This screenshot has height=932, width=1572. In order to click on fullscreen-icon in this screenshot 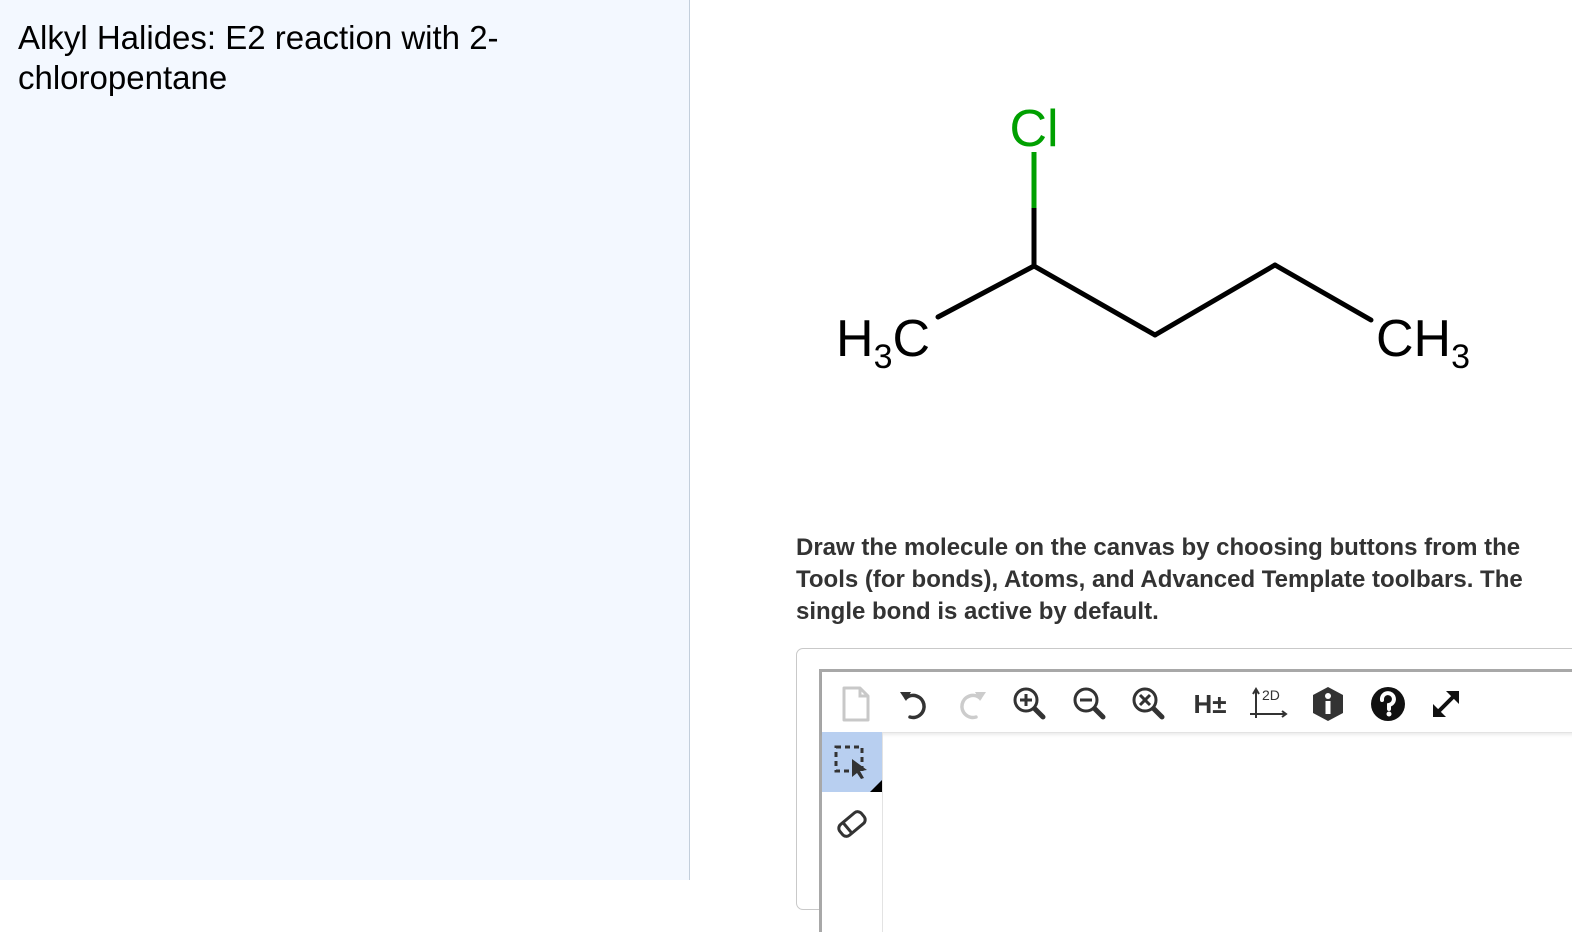, I will do `click(1446, 704)`.